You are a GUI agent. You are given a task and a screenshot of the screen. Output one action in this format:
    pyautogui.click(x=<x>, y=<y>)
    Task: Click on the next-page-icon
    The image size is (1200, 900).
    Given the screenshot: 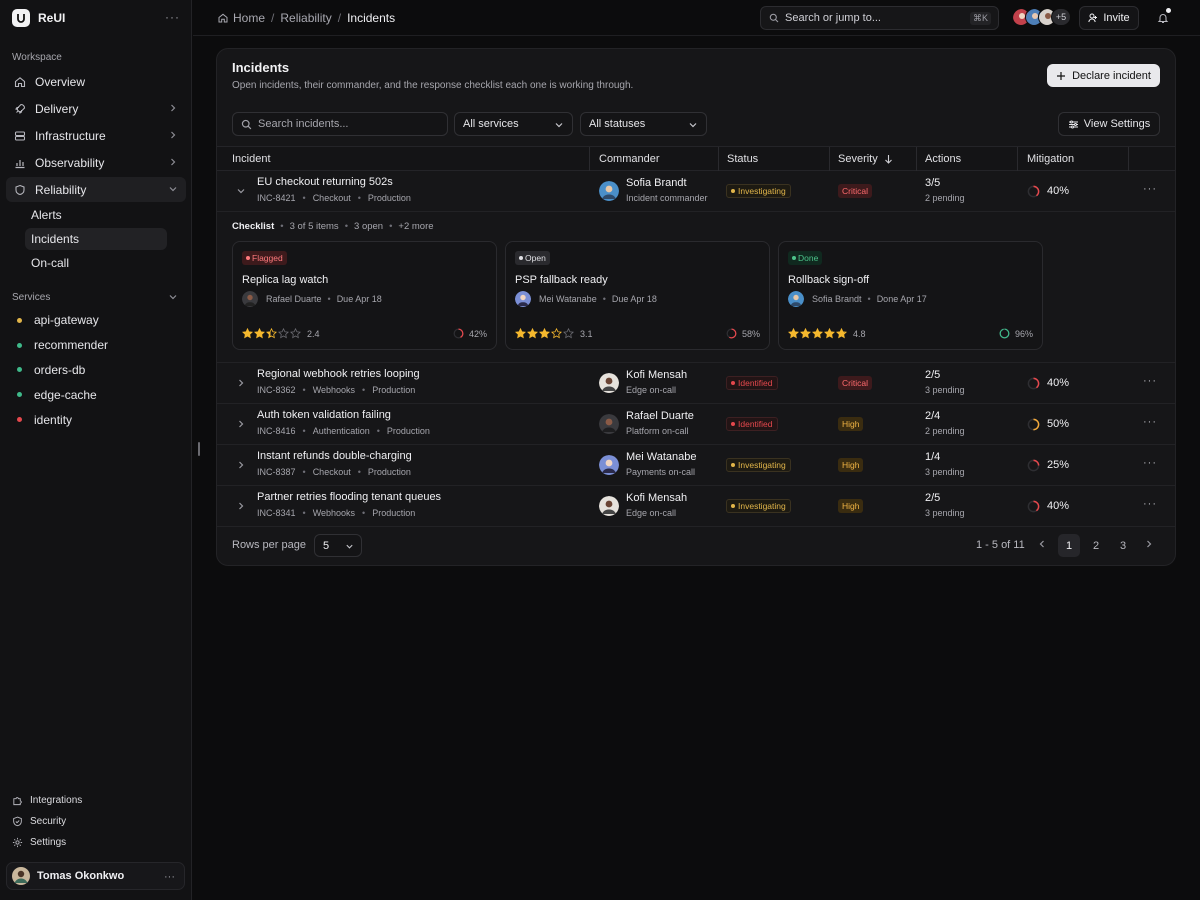 What is the action you would take?
    pyautogui.click(x=1149, y=544)
    